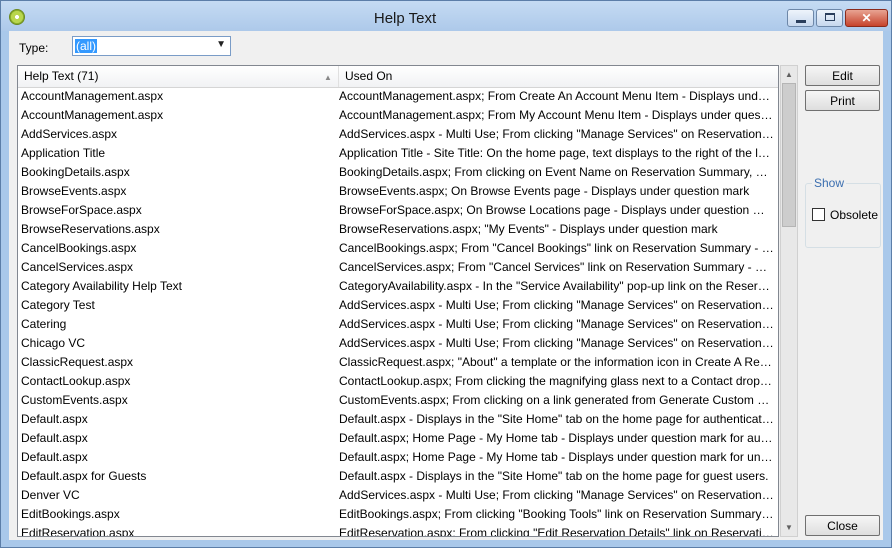  What do you see at coordinates (854, 215) in the screenshot?
I see `obsolete-label: Obsolete` at bounding box center [854, 215].